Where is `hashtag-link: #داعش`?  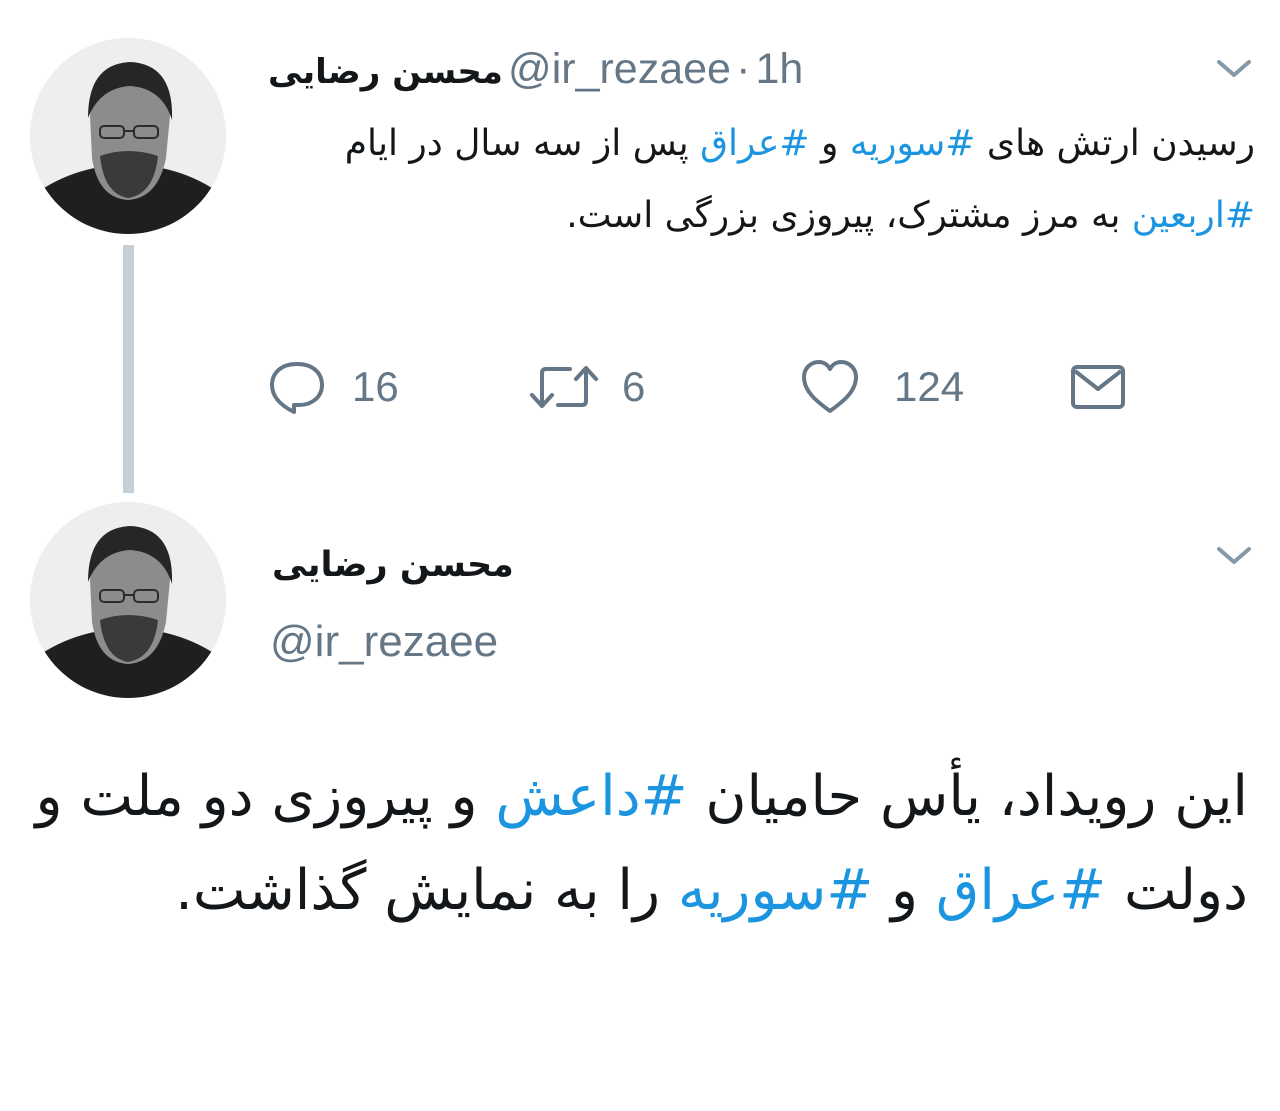 hashtag-link: #داعش is located at coordinates (591, 796).